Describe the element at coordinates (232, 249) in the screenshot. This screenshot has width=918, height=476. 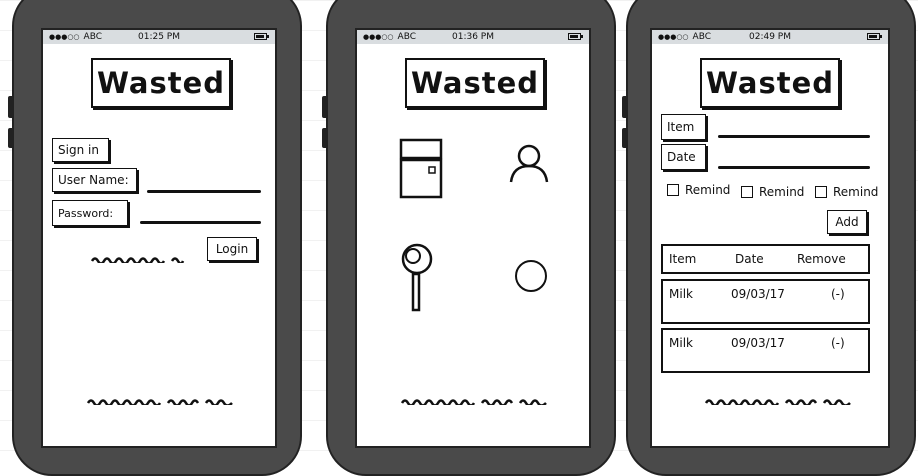
I see `login-button: Login` at that location.